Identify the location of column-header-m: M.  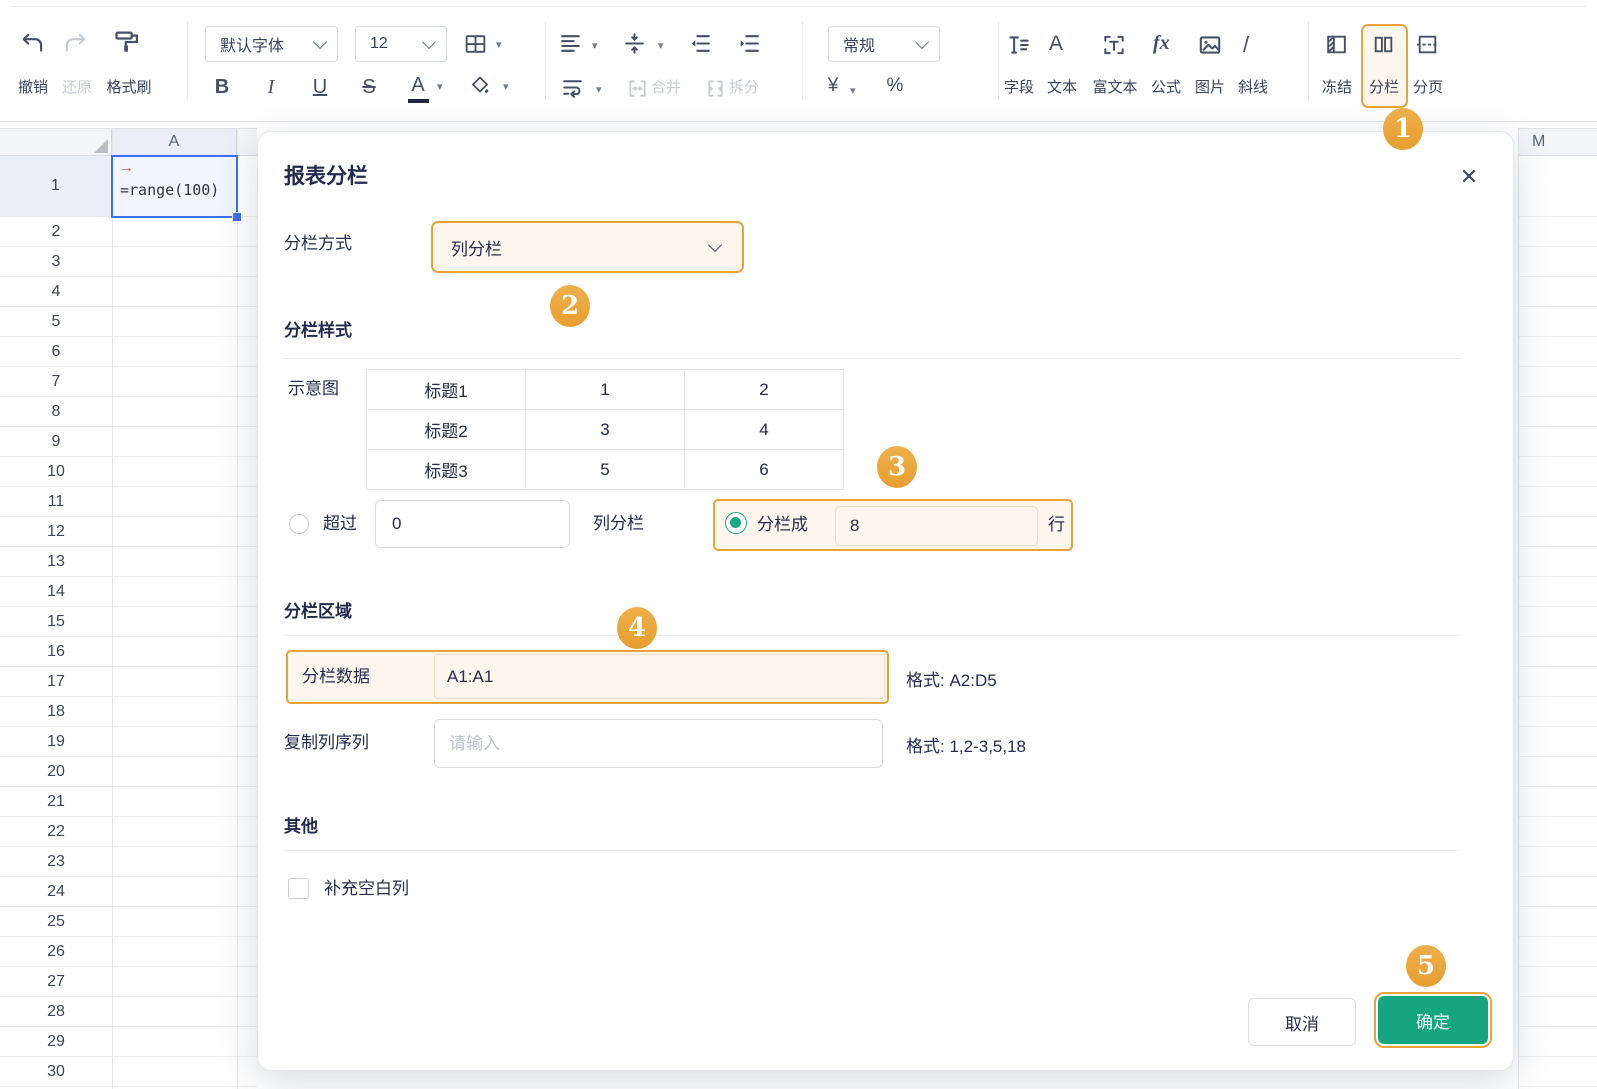
(1557, 142).